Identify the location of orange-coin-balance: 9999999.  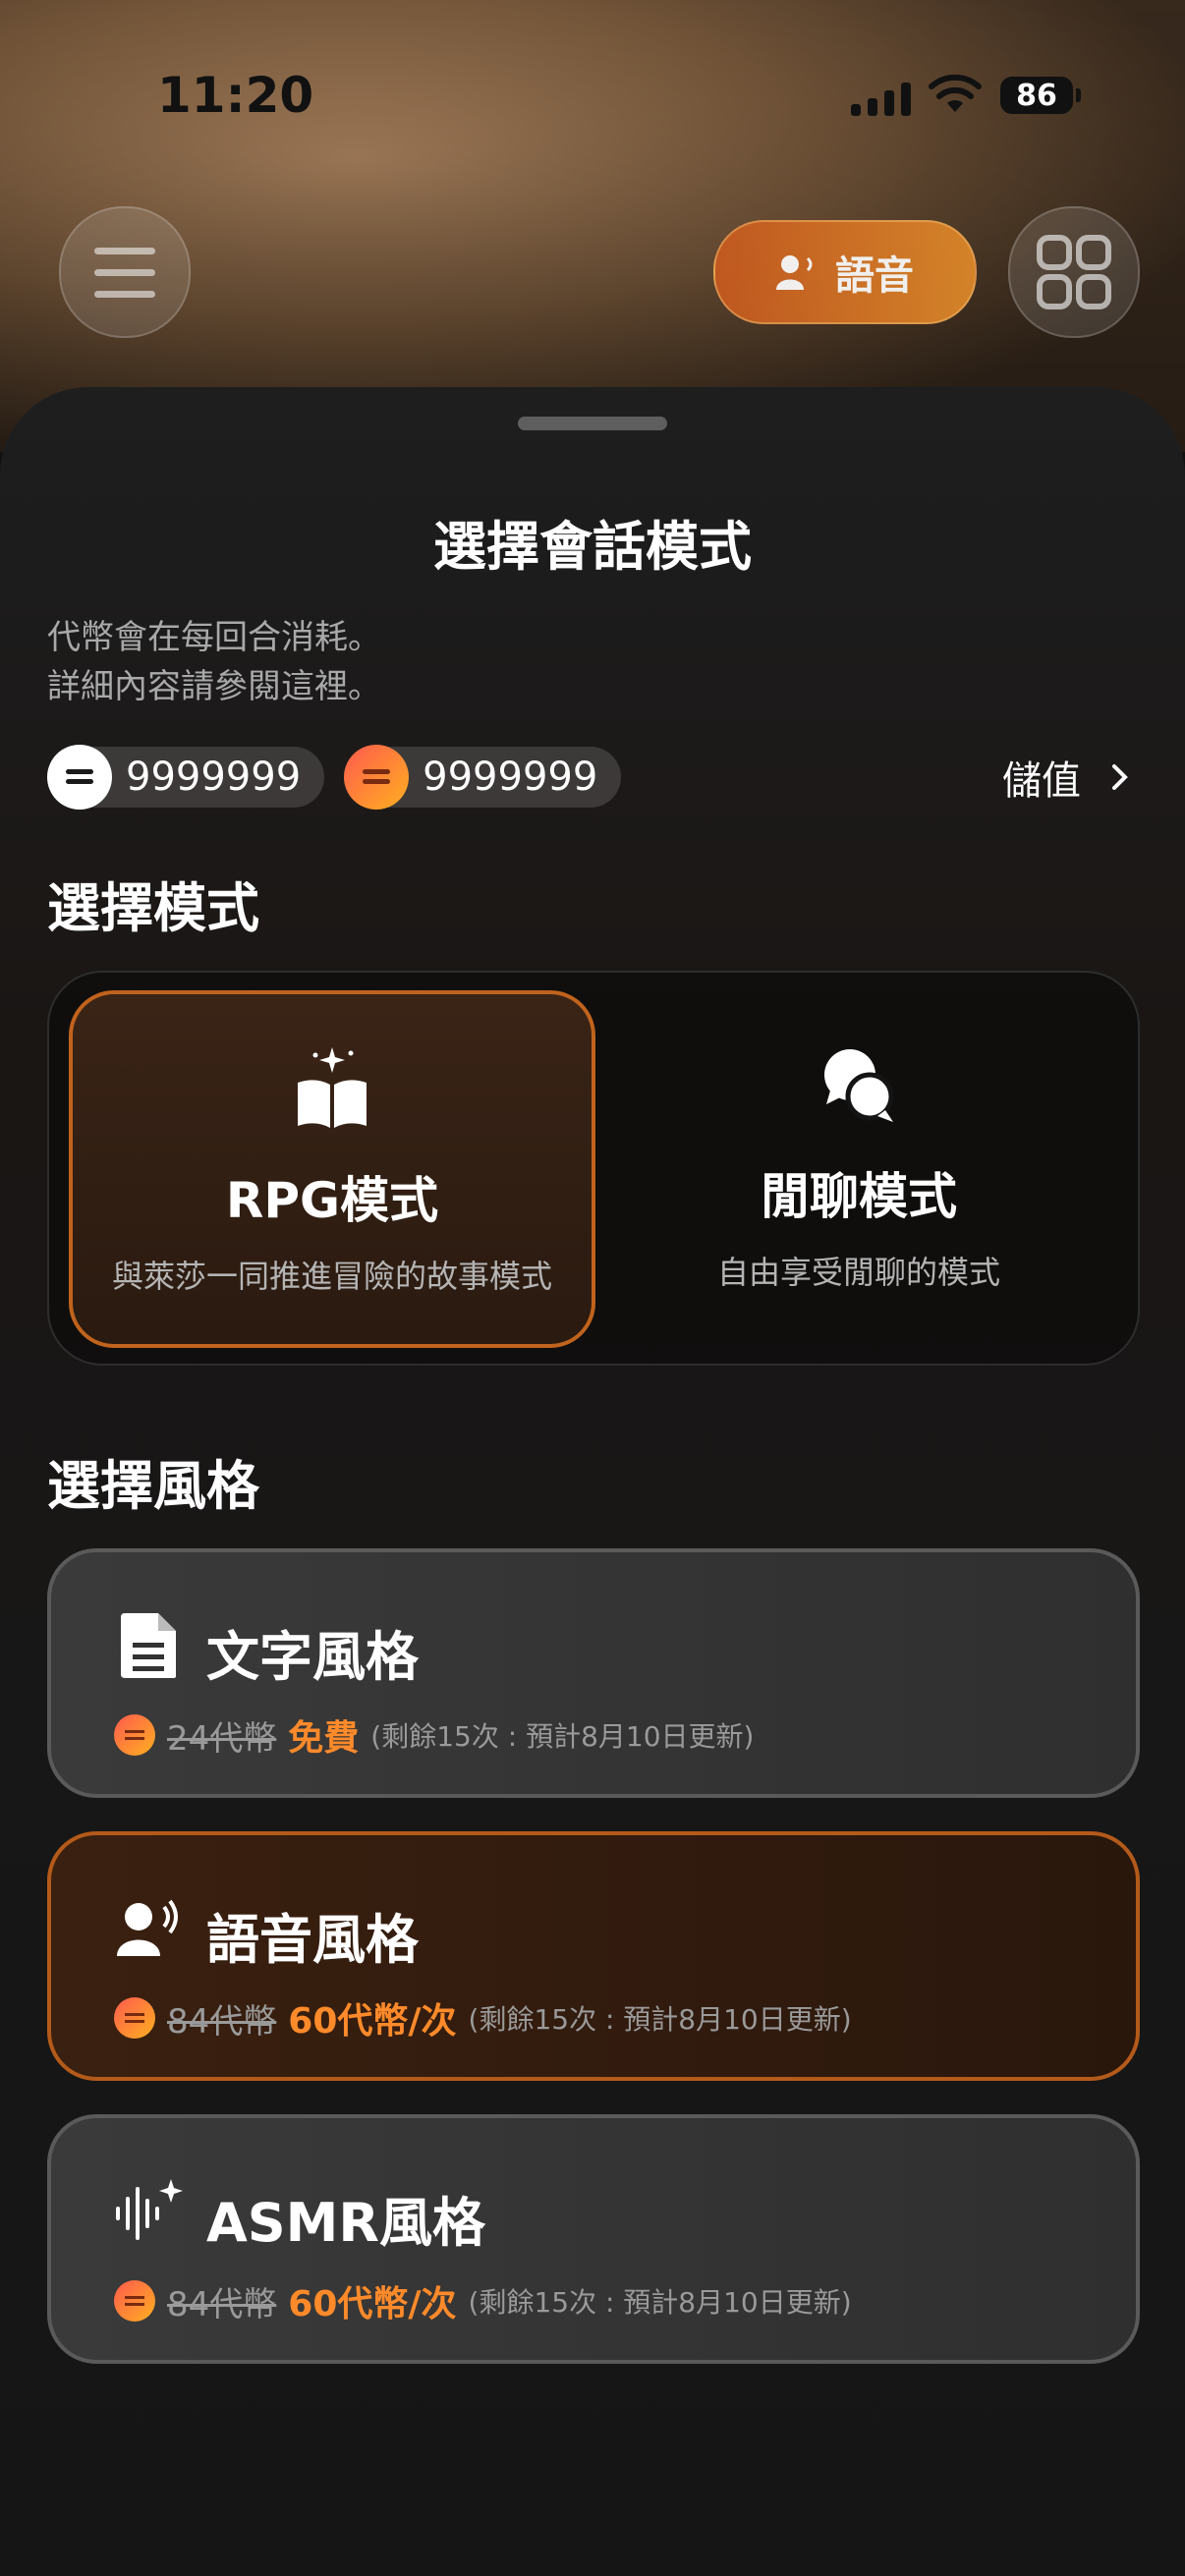
(483, 777).